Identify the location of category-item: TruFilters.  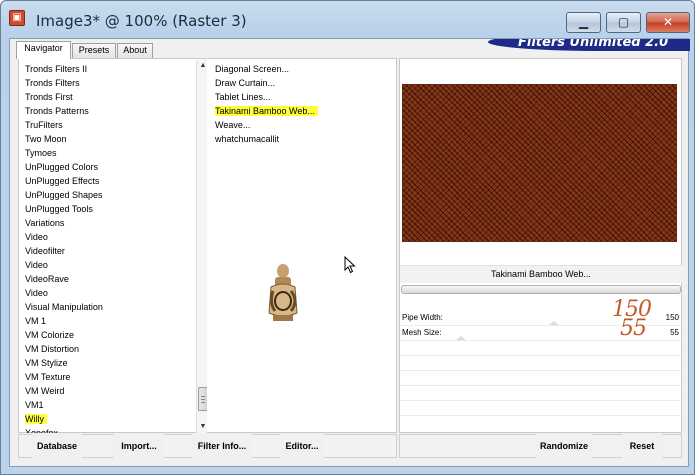
(44, 125).